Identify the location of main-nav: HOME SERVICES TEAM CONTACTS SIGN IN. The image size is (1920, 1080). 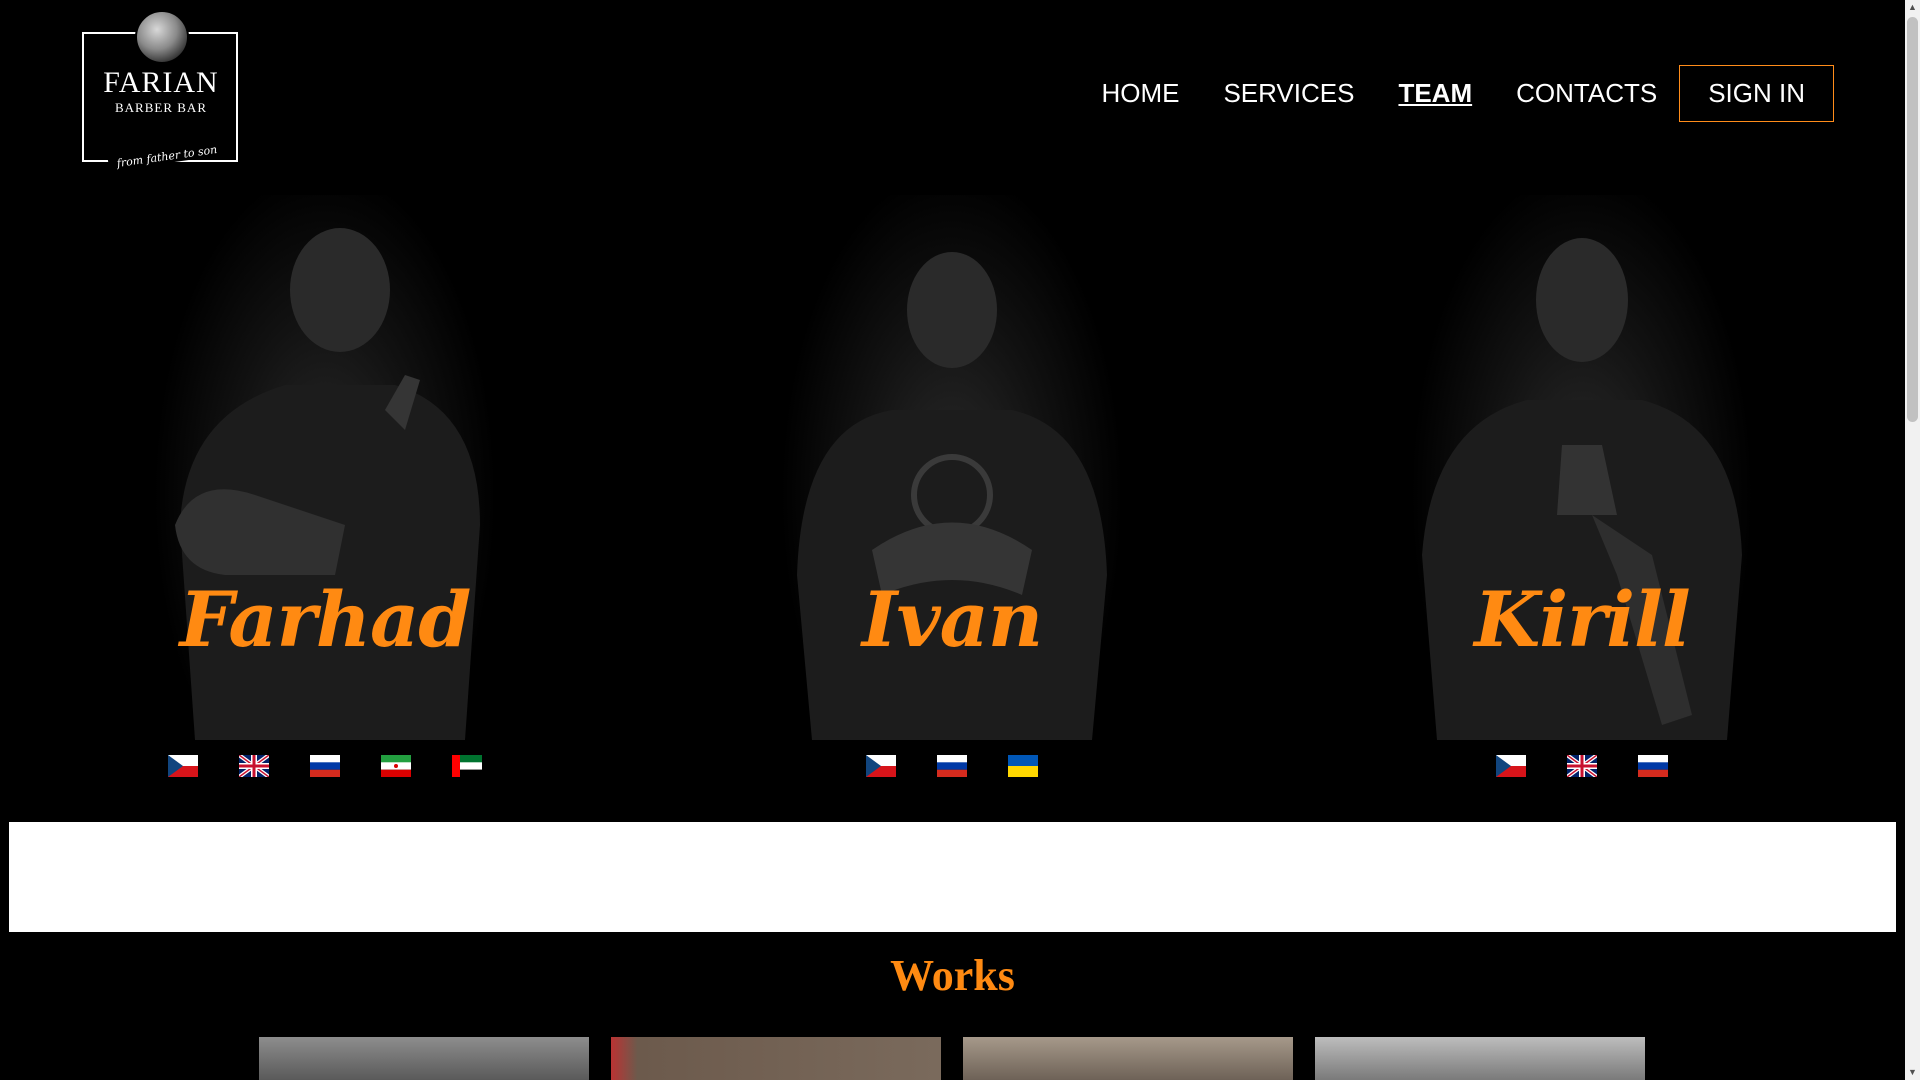
(1445, 93).